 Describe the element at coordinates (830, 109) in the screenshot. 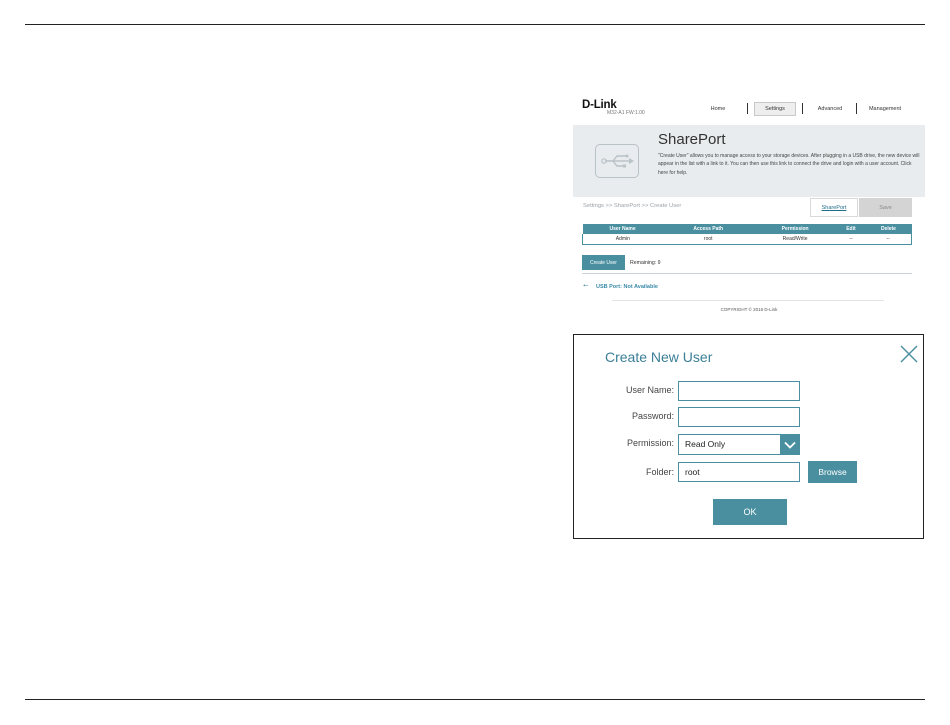

I see `nav-advanced: Advanced` at that location.